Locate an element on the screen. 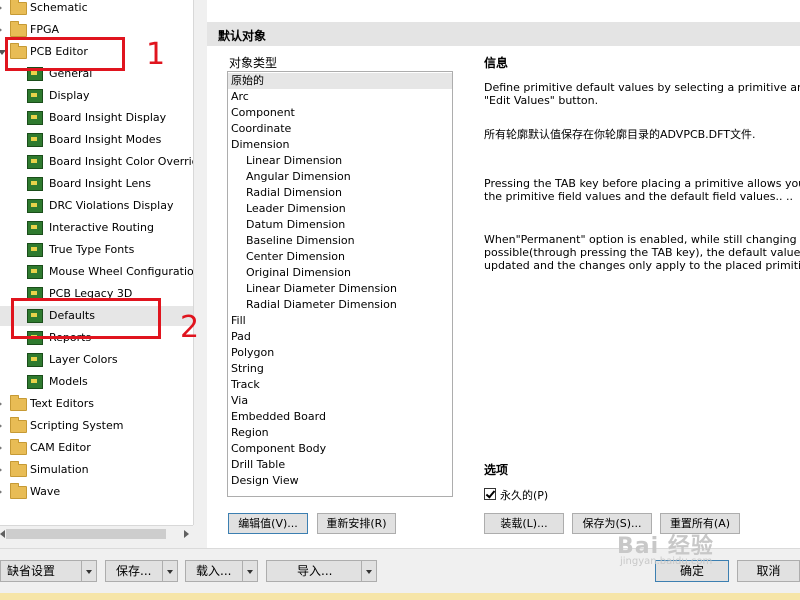 This screenshot has height=600, width=800. list-category-header: 原始的 is located at coordinates (340, 81).